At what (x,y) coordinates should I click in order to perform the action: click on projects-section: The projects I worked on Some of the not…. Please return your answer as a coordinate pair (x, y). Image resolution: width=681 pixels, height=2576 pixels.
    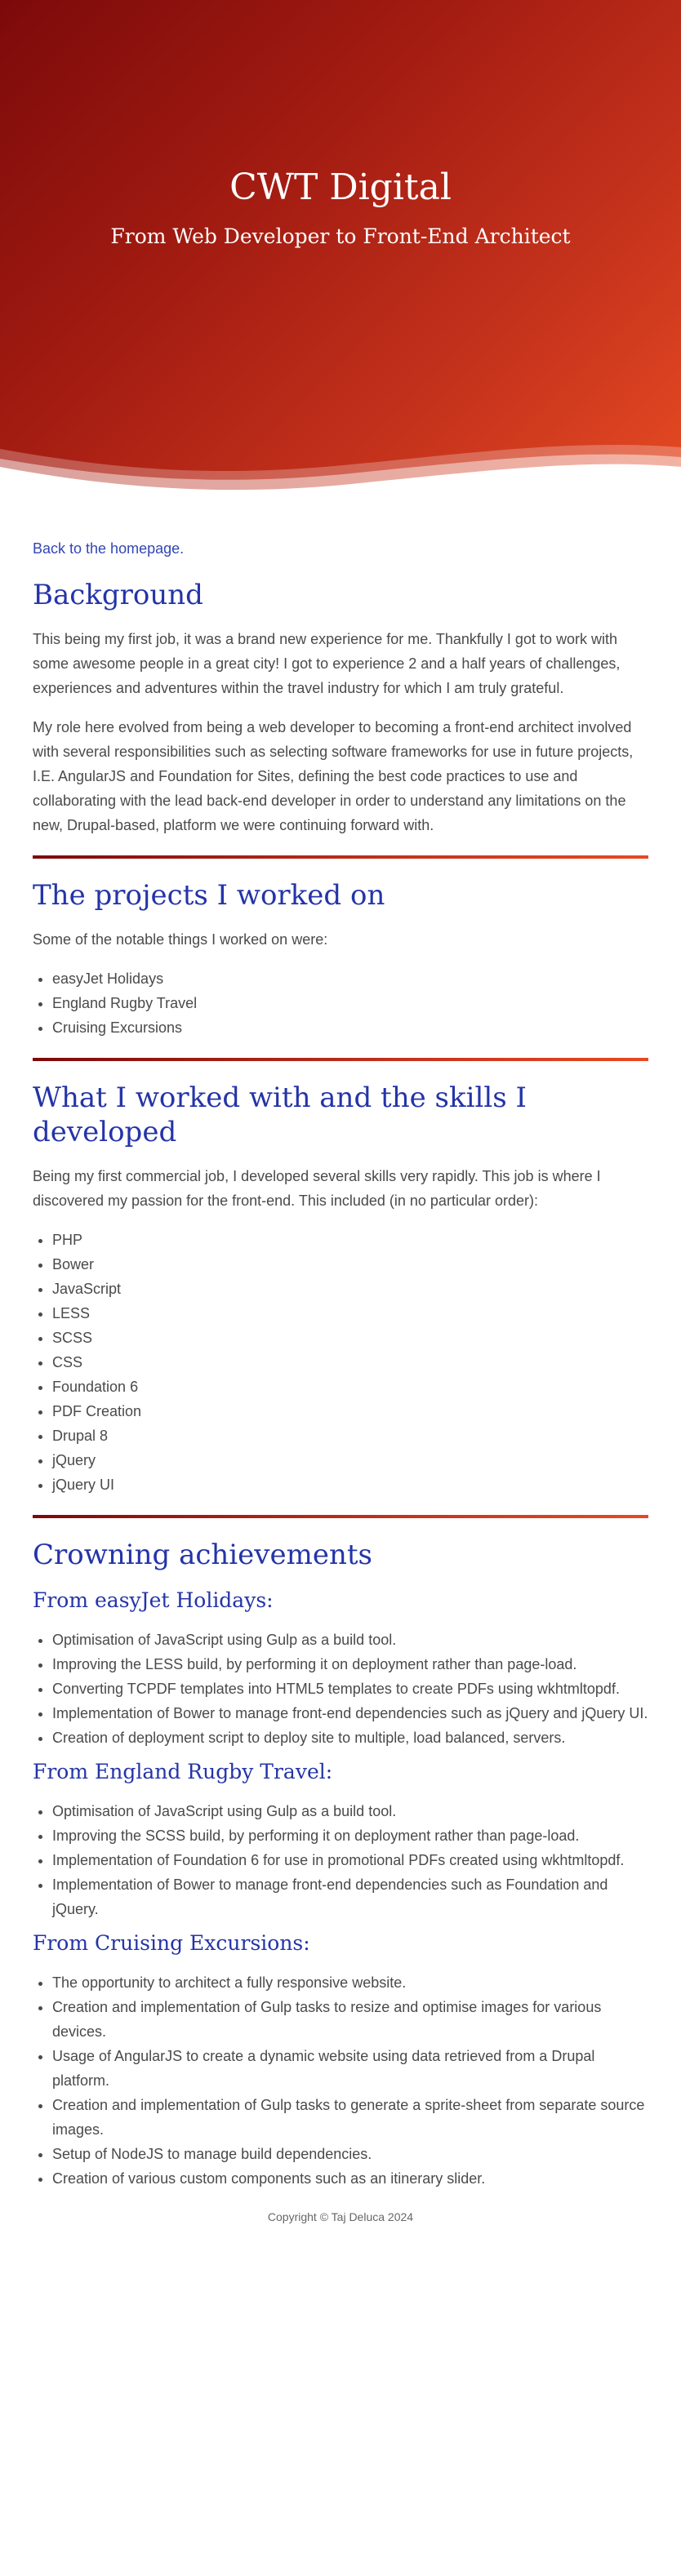
    Looking at the image, I should click on (340, 959).